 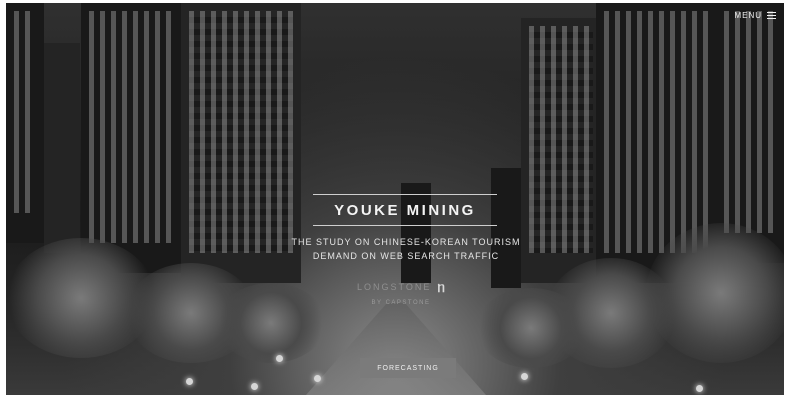 What do you see at coordinates (771, 15) in the screenshot?
I see `hamburger-icon` at bounding box center [771, 15].